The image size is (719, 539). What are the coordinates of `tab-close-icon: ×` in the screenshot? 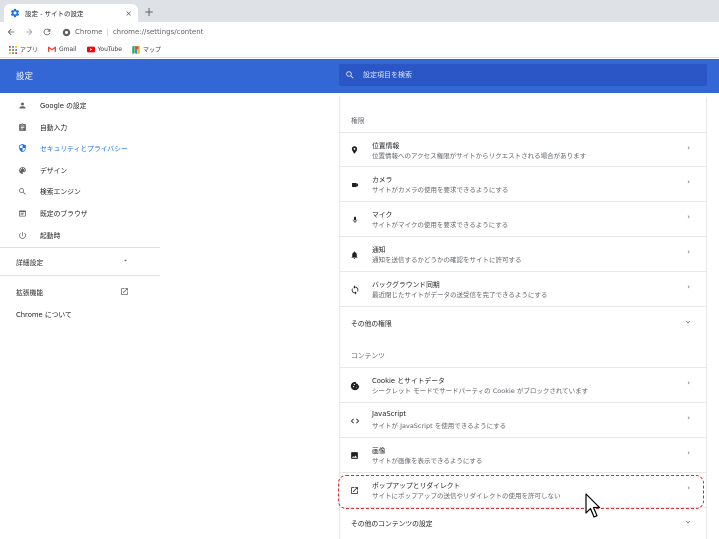 It's located at (128, 13).